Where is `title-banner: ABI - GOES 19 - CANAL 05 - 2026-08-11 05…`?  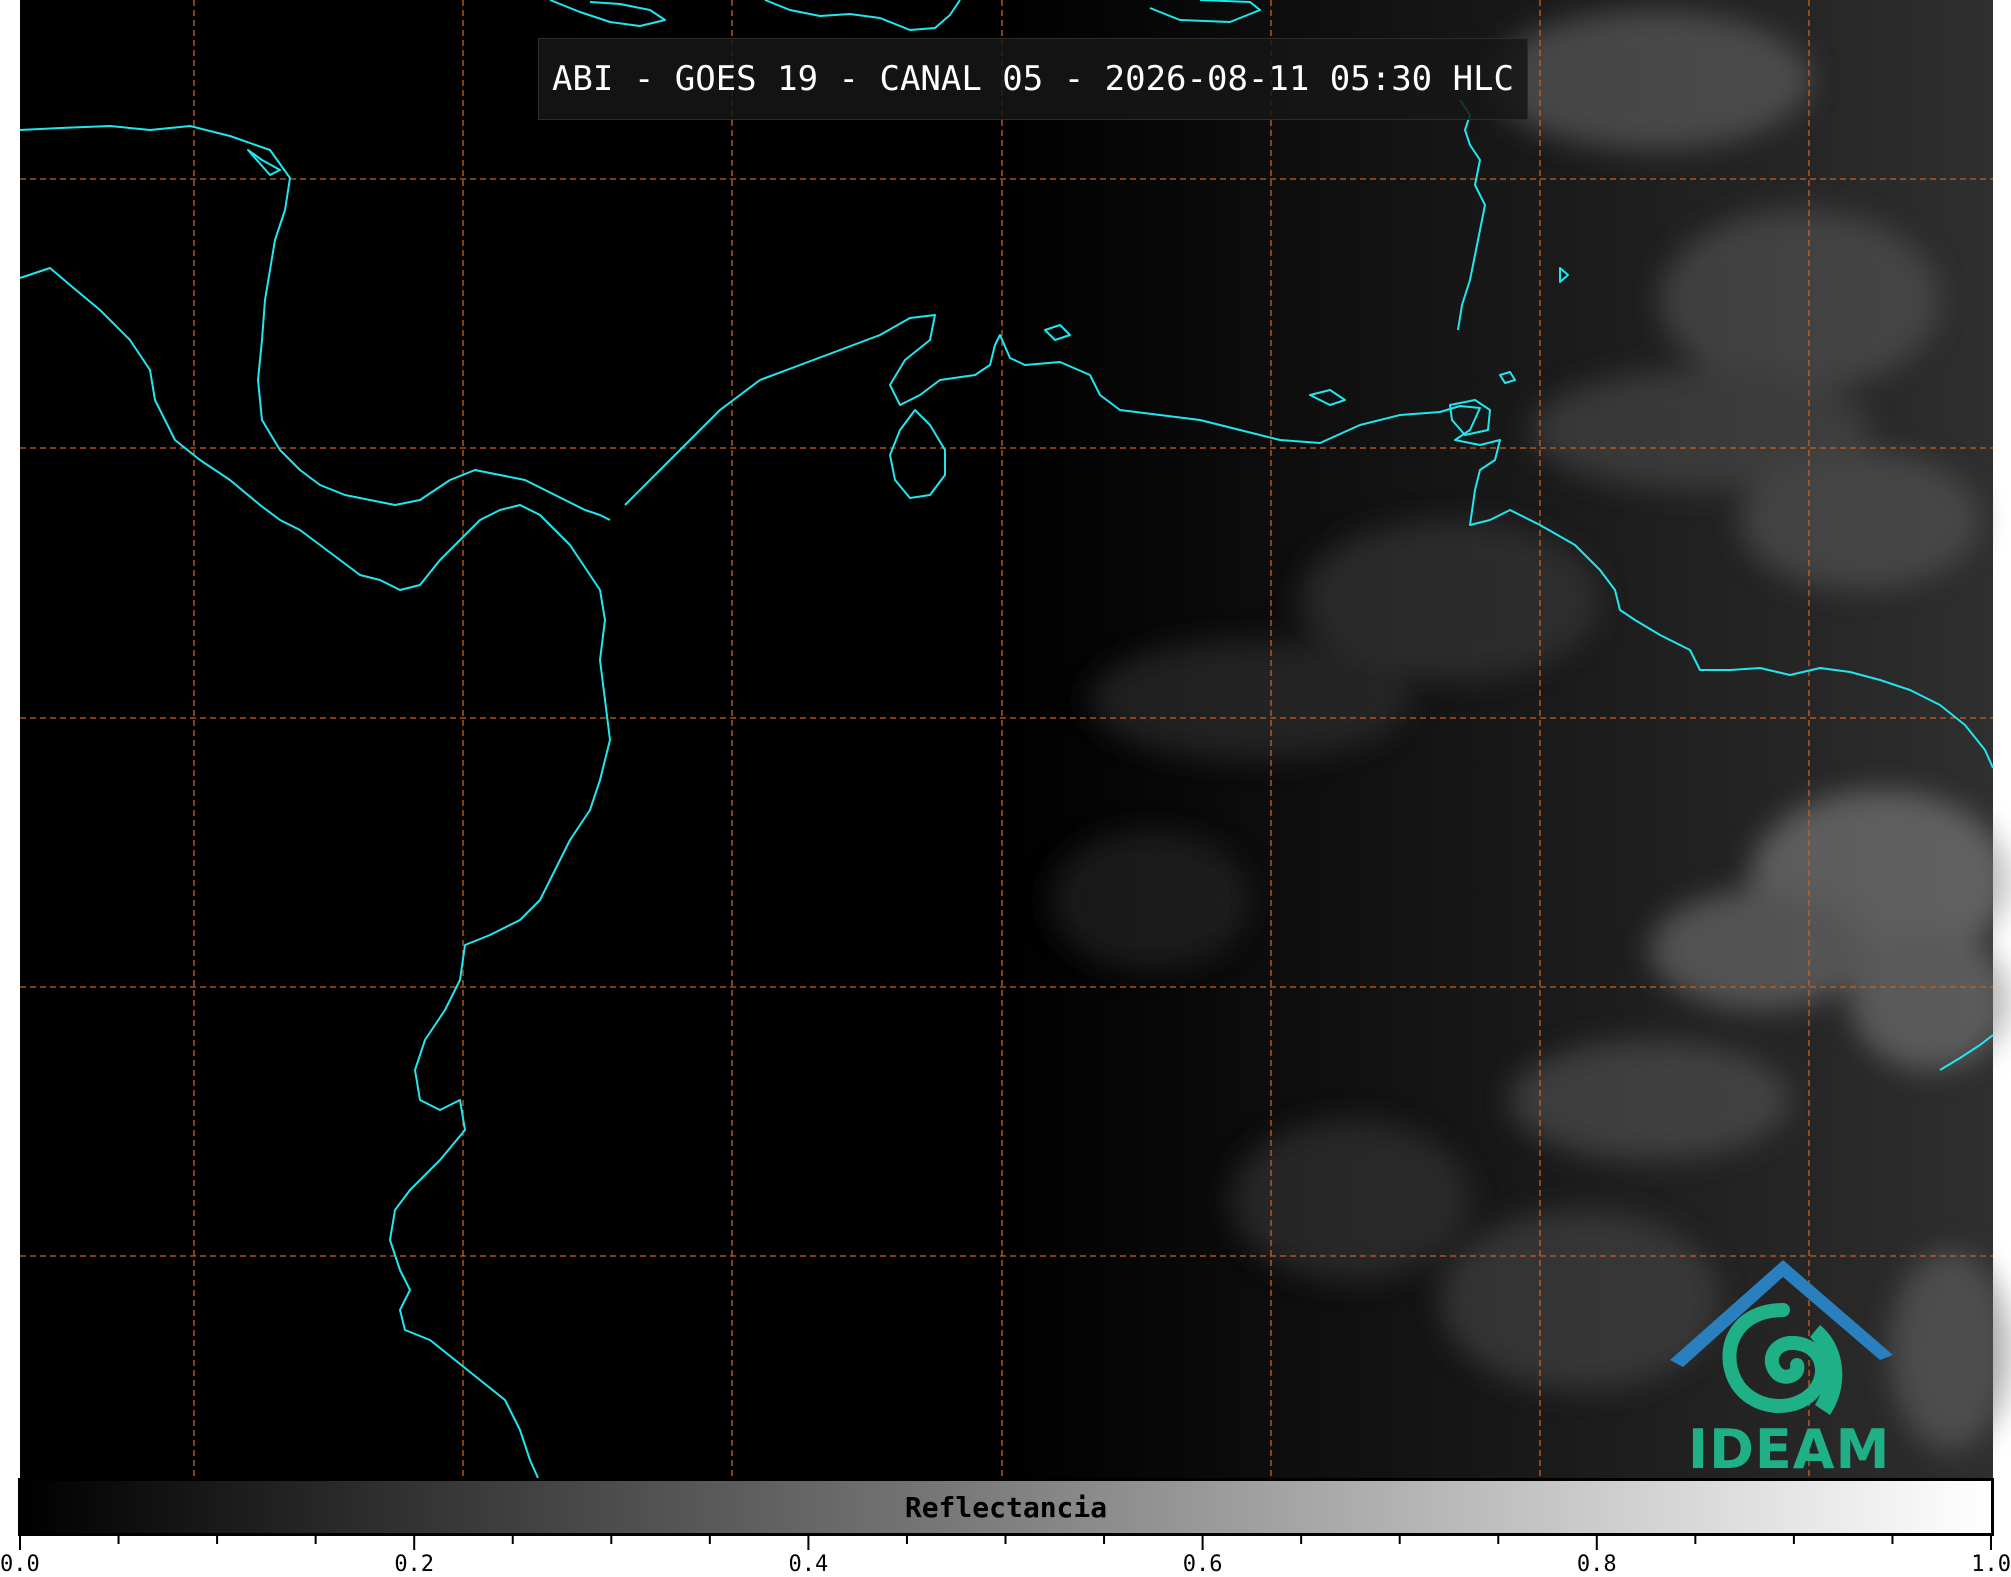
title-banner: ABI - GOES 19 - CANAL 05 - 2026-08-11 05… is located at coordinates (1033, 79).